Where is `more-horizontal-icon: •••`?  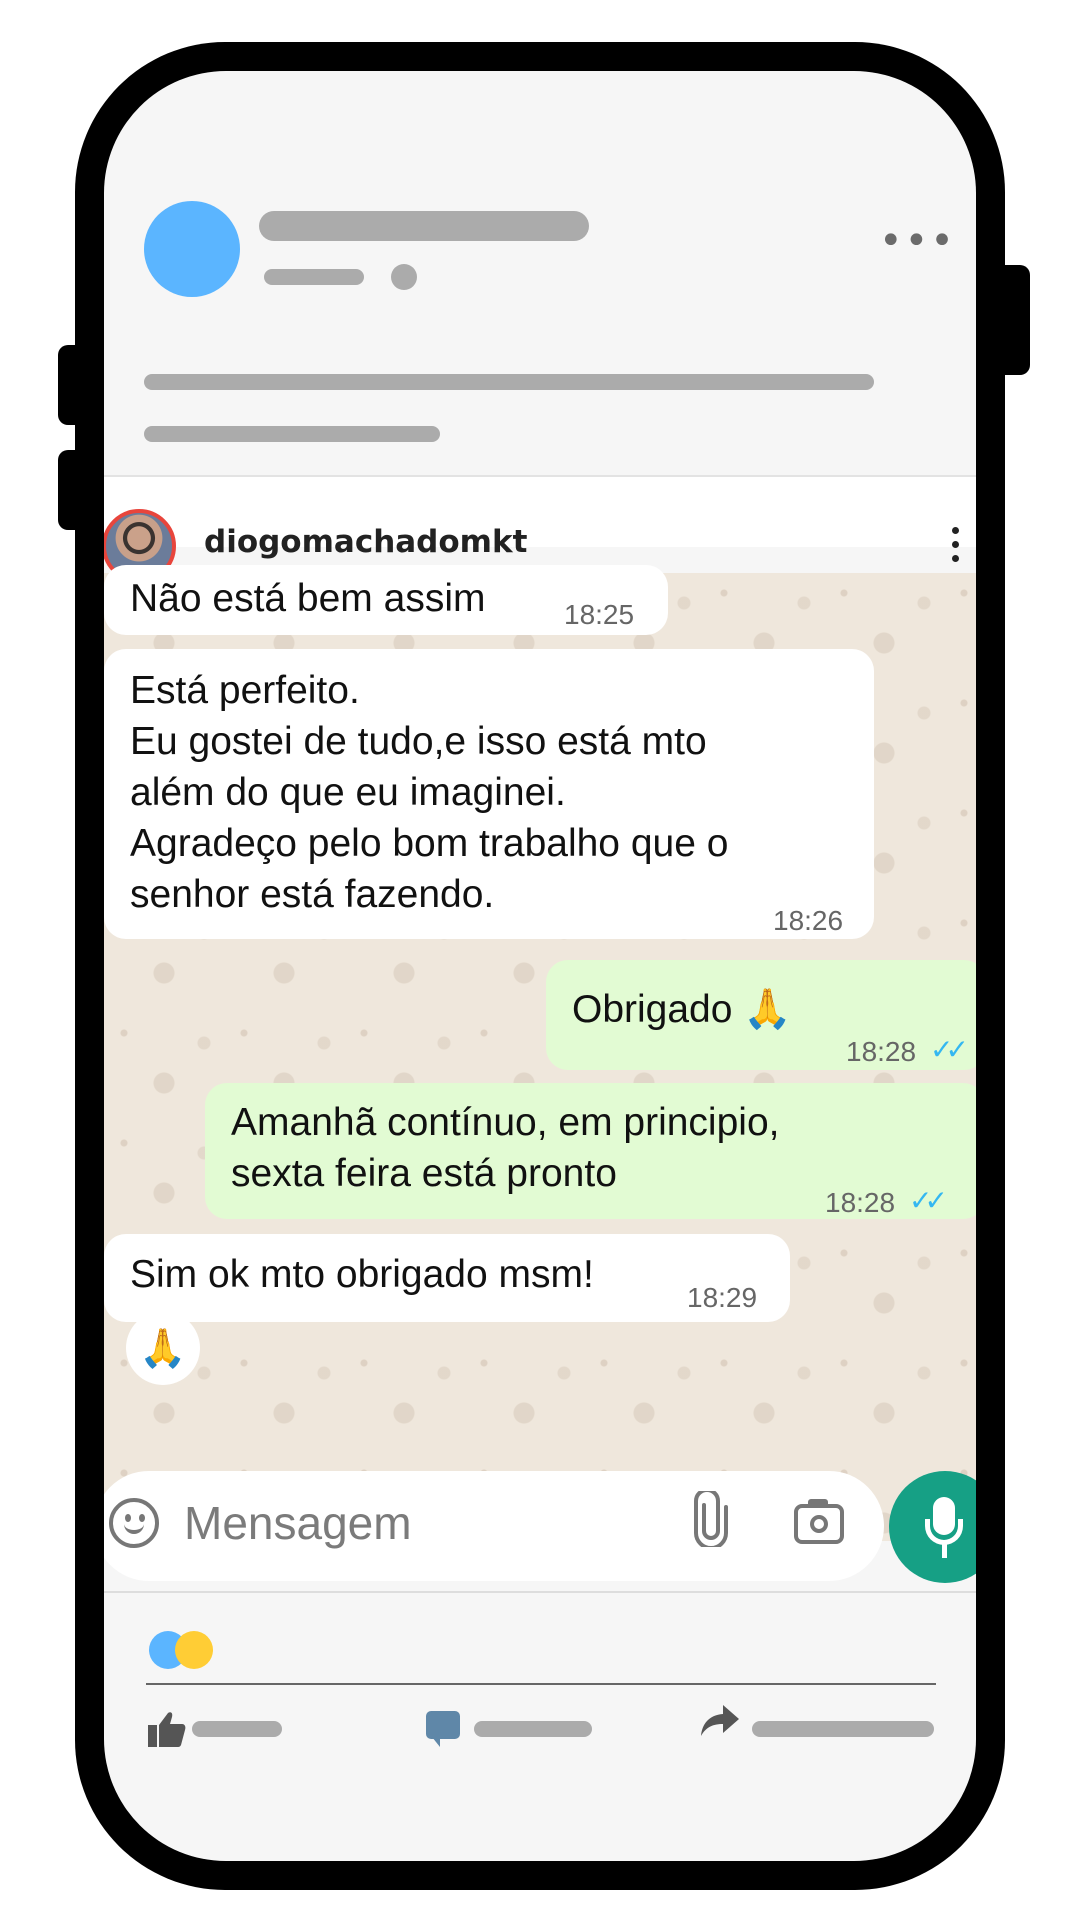 more-horizontal-icon: ••• is located at coordinates (917, 241).